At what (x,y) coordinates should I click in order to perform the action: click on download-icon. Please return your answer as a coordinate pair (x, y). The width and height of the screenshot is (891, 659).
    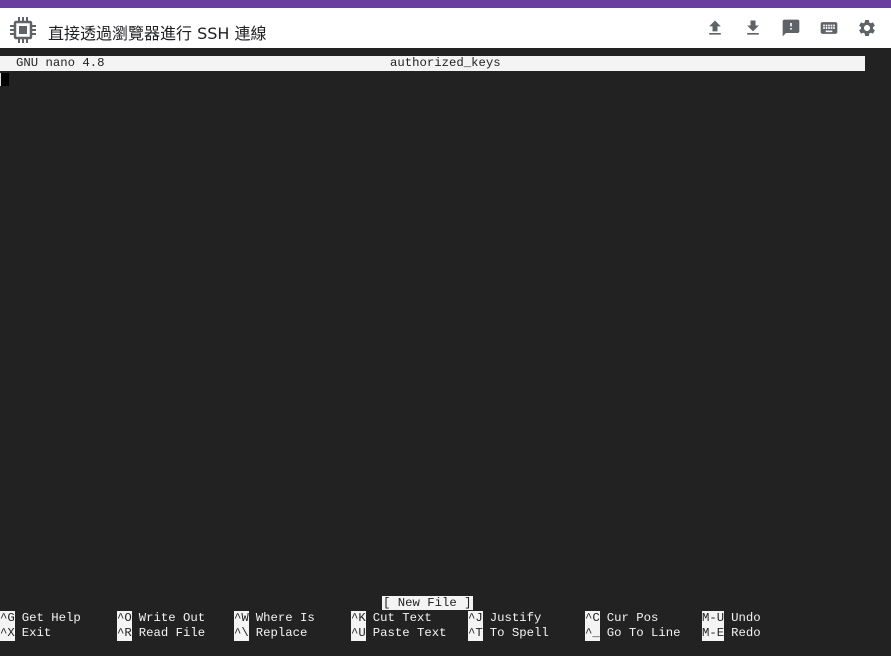
    Looking at the image, I should click on (753, 27).